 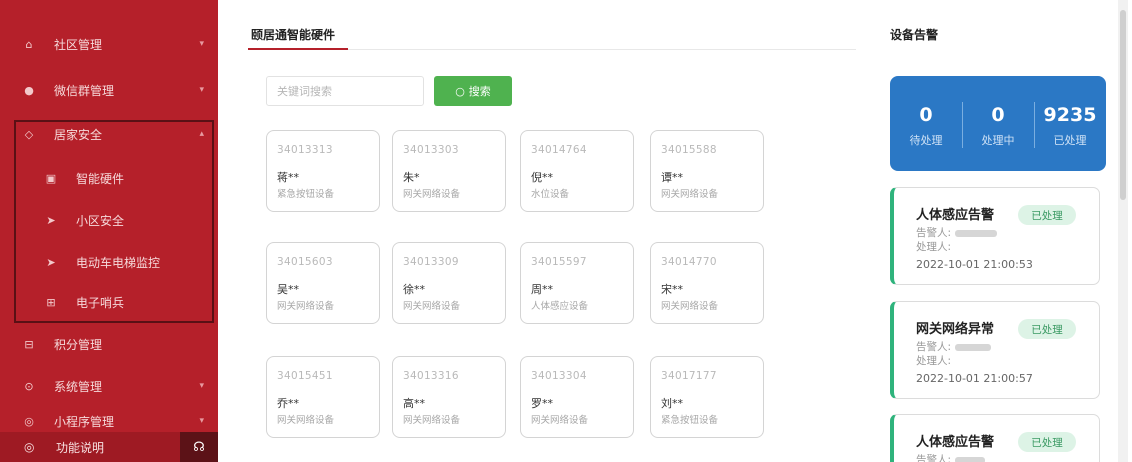 What do you see at coordinates (305, 376) in the screenshot?
I see `device-id: 34015451` at bounding box center [305, 376].